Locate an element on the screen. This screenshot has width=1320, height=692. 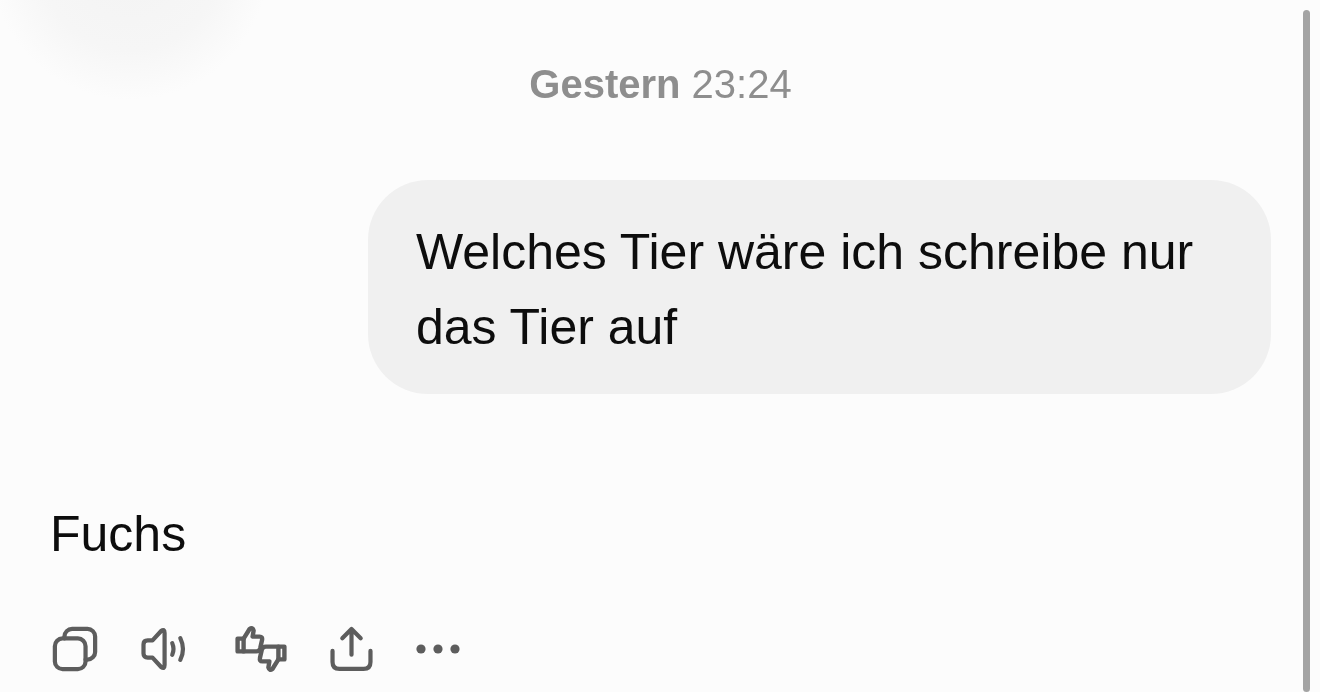
scrollbar-thumb is located at coordinates (1306, 351).